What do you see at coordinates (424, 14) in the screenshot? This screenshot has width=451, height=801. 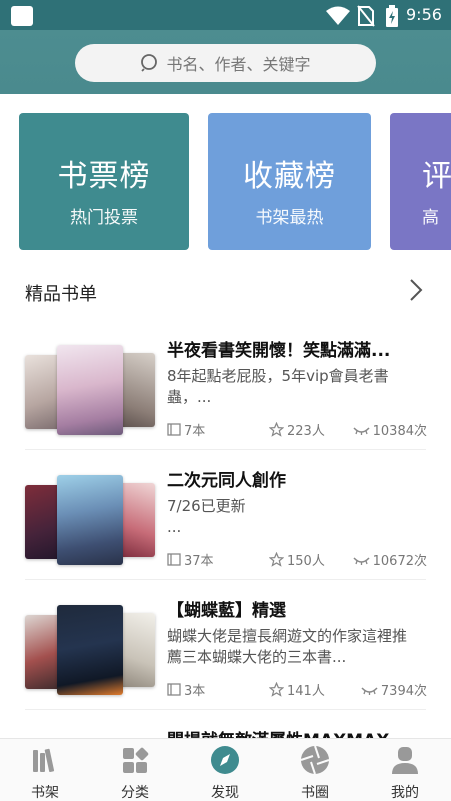 I see `status-time: 9:56` at bounding box center [424, 14].